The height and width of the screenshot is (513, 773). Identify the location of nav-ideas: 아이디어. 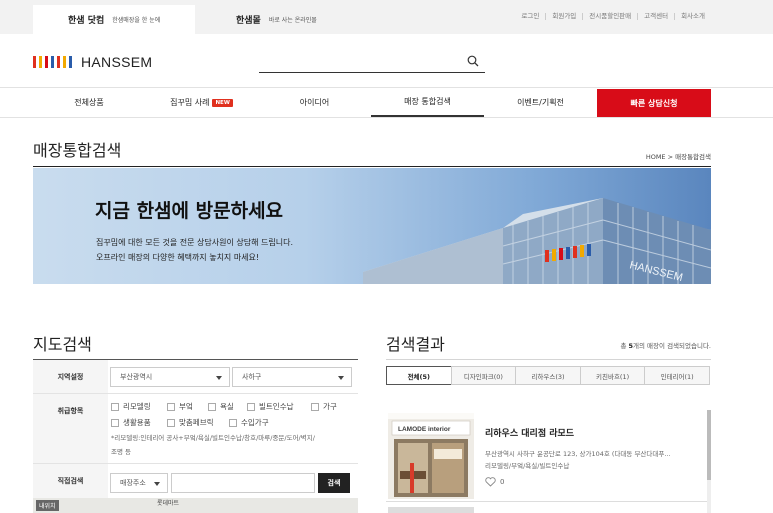
(314, 102).